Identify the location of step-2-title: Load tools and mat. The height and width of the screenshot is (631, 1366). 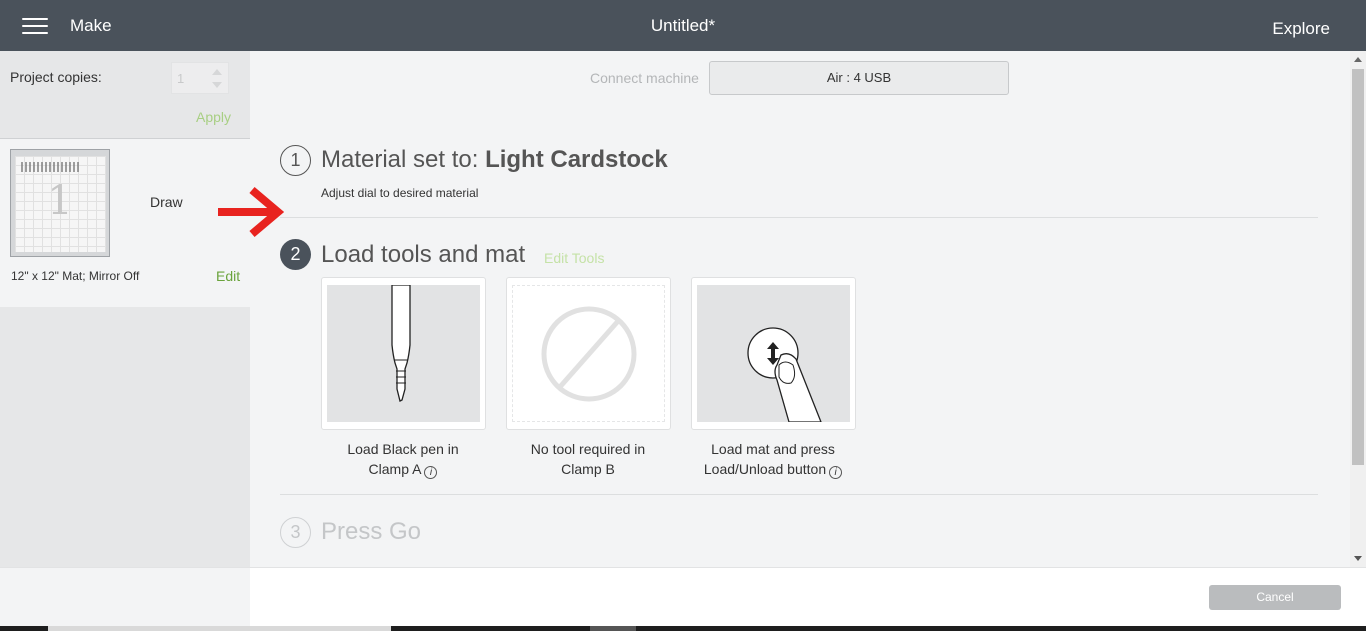
(423, 254).